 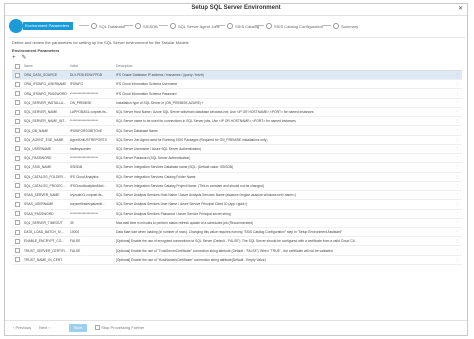 What do you see at coordinates (44, 328) in the screenshot?
I see `next-button: Next ›` at bounding box center [44, 328].